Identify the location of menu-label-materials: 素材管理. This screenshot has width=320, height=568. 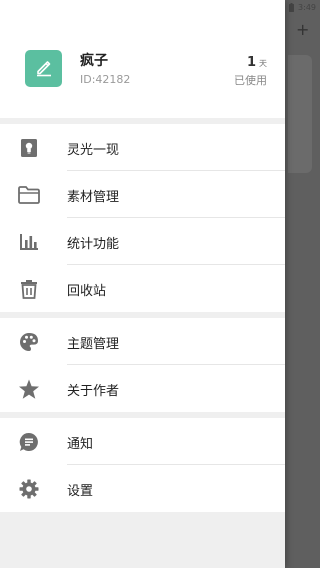
(93, 197).